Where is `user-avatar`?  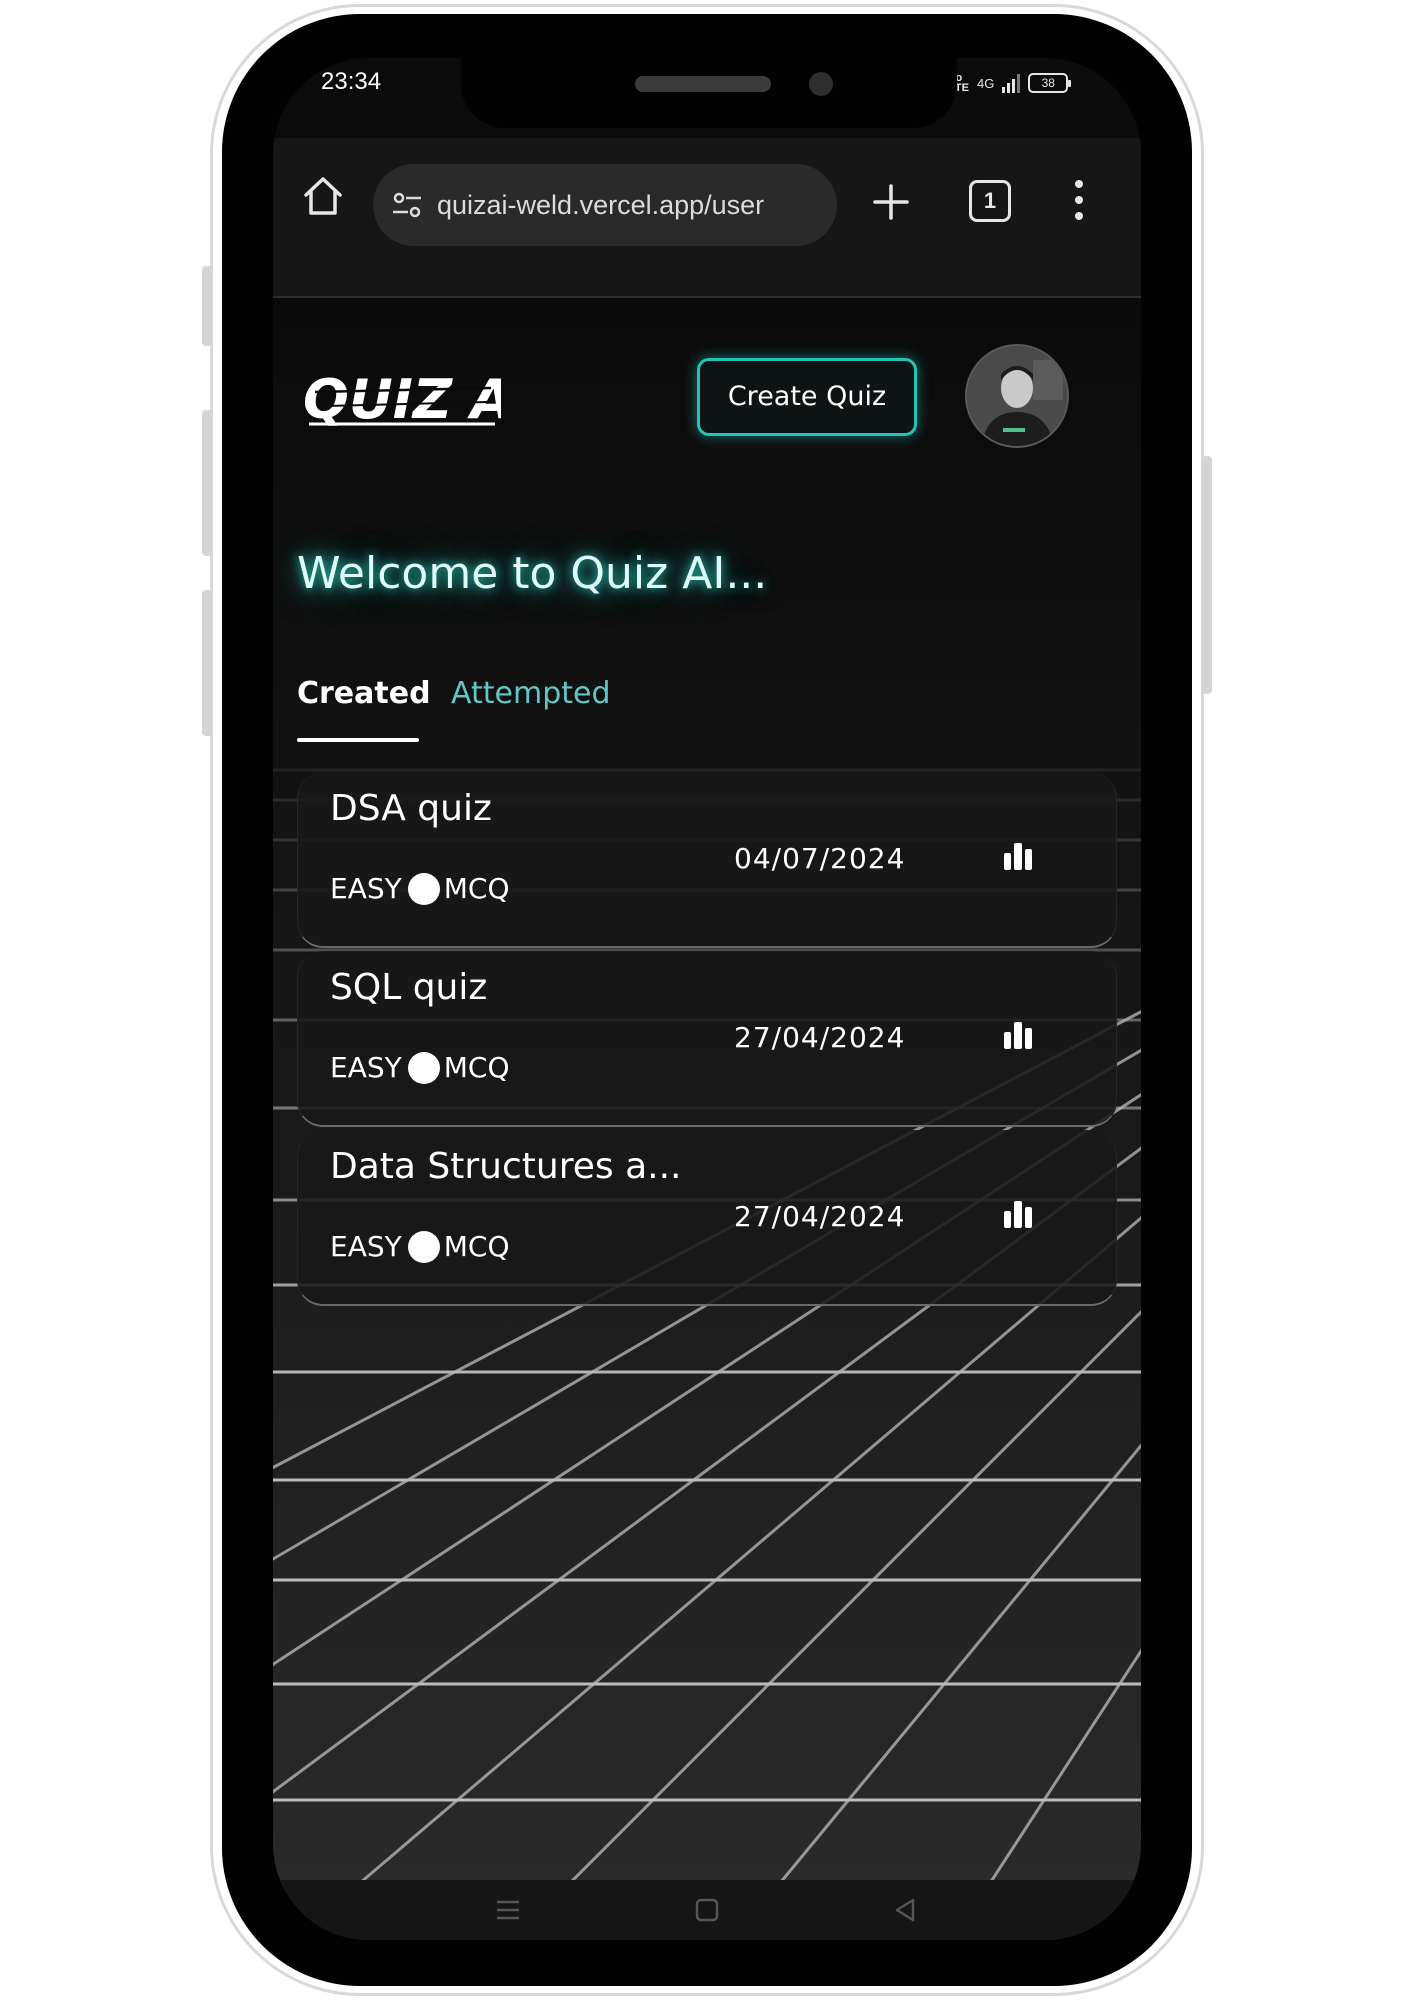 user-avatar is located at coordinates (1017, 396).